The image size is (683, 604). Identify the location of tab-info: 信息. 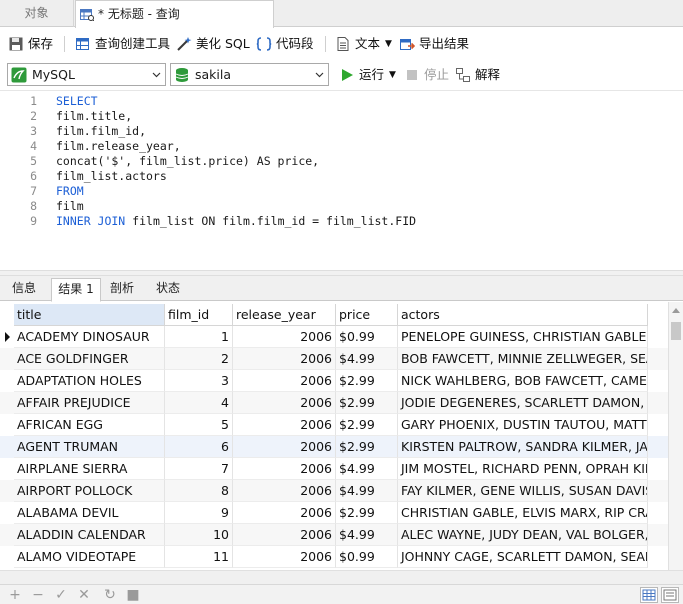
(24, 289).